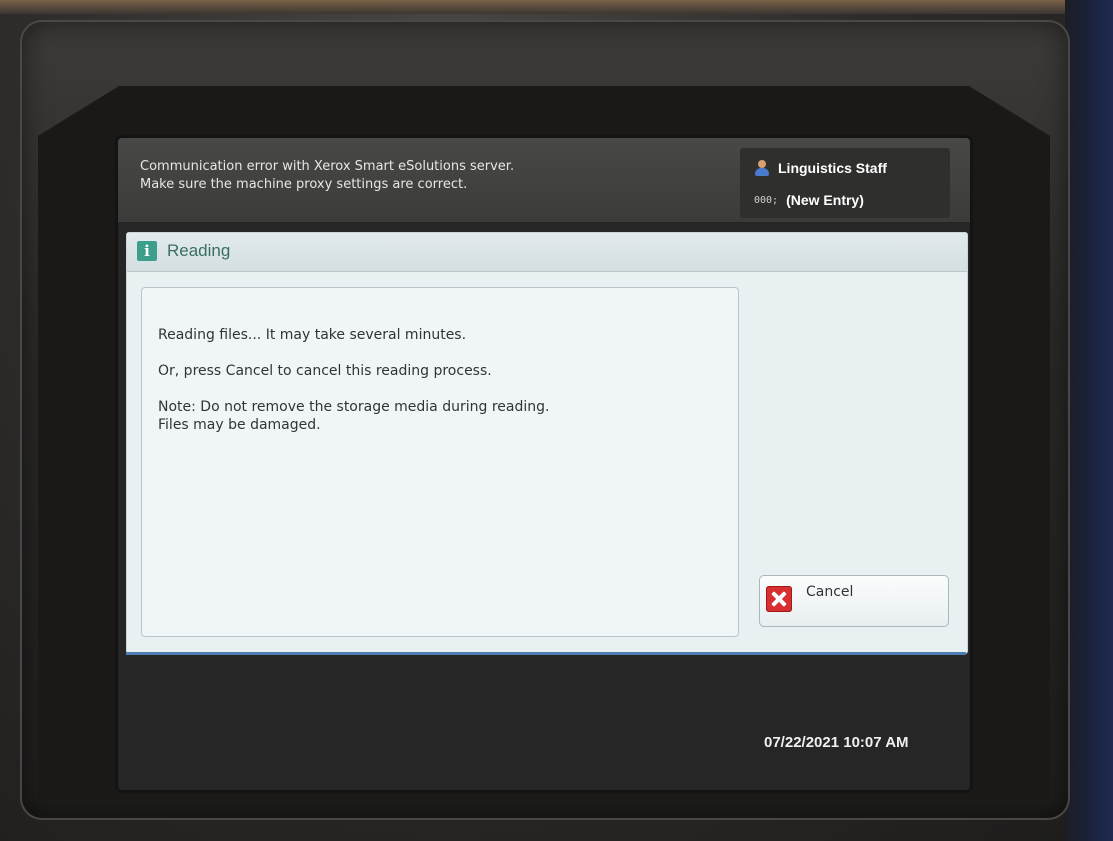  Describe the element at coordinates (825, 200) in the screenshot. I see `account-label: (New Entry)` at that location.